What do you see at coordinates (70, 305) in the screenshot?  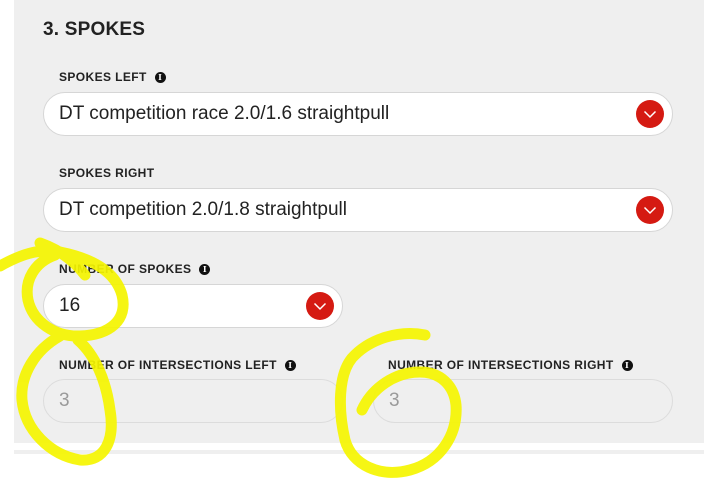 I see `number-of-spokes-value: 16` at bounding box center [70, 305].